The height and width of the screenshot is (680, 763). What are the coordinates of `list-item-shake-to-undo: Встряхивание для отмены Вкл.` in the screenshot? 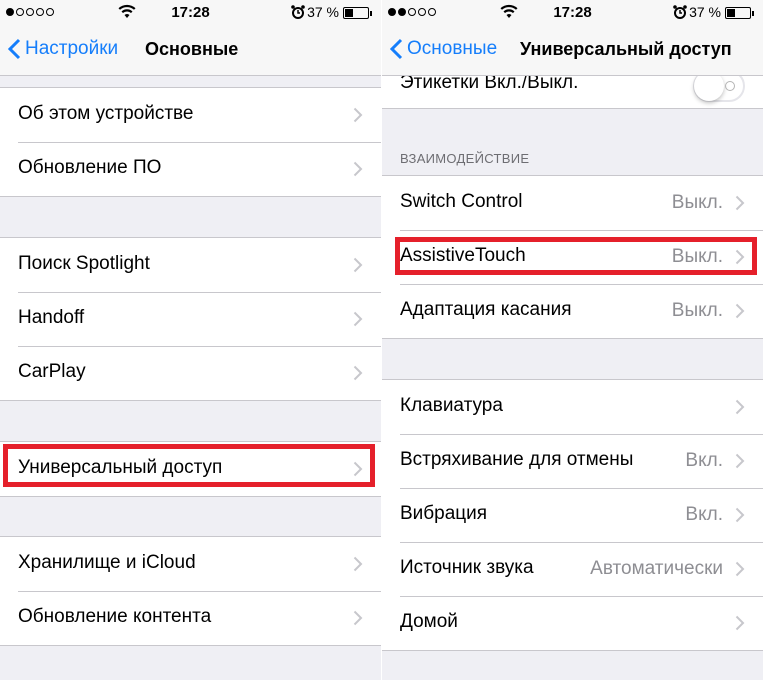 It's located at (572, 461).